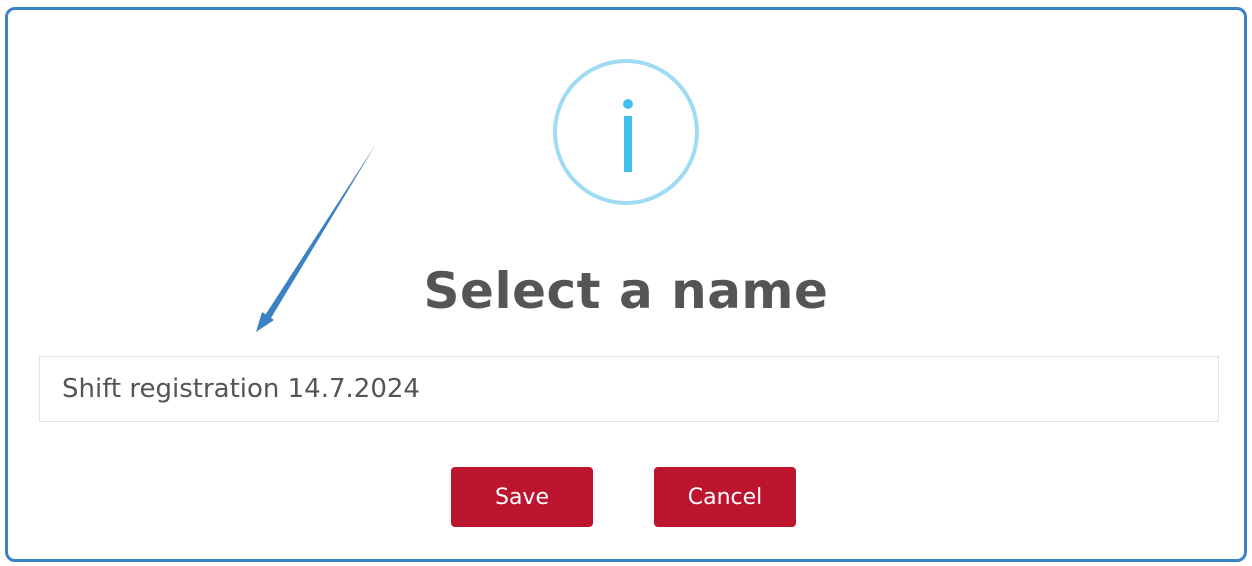  I want to click on cancel-button: Cancel, so click(725, 497).